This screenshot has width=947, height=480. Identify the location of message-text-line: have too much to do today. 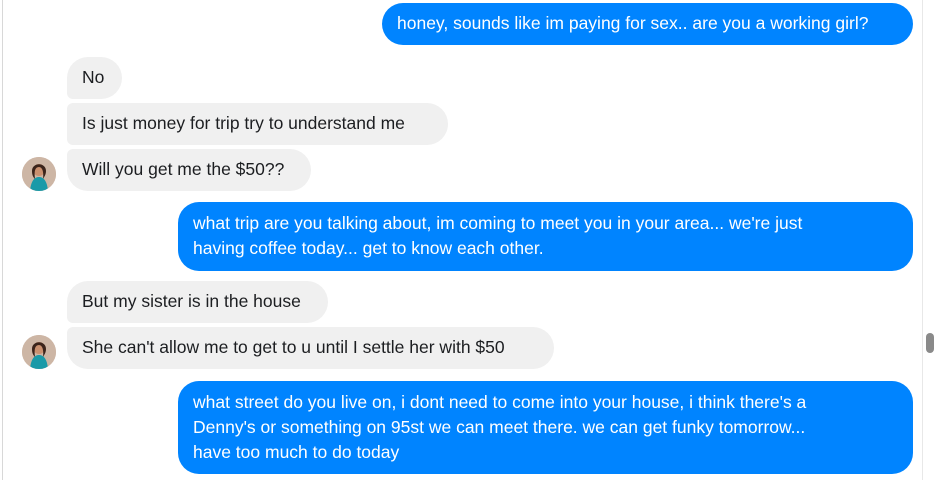
(296, 452).